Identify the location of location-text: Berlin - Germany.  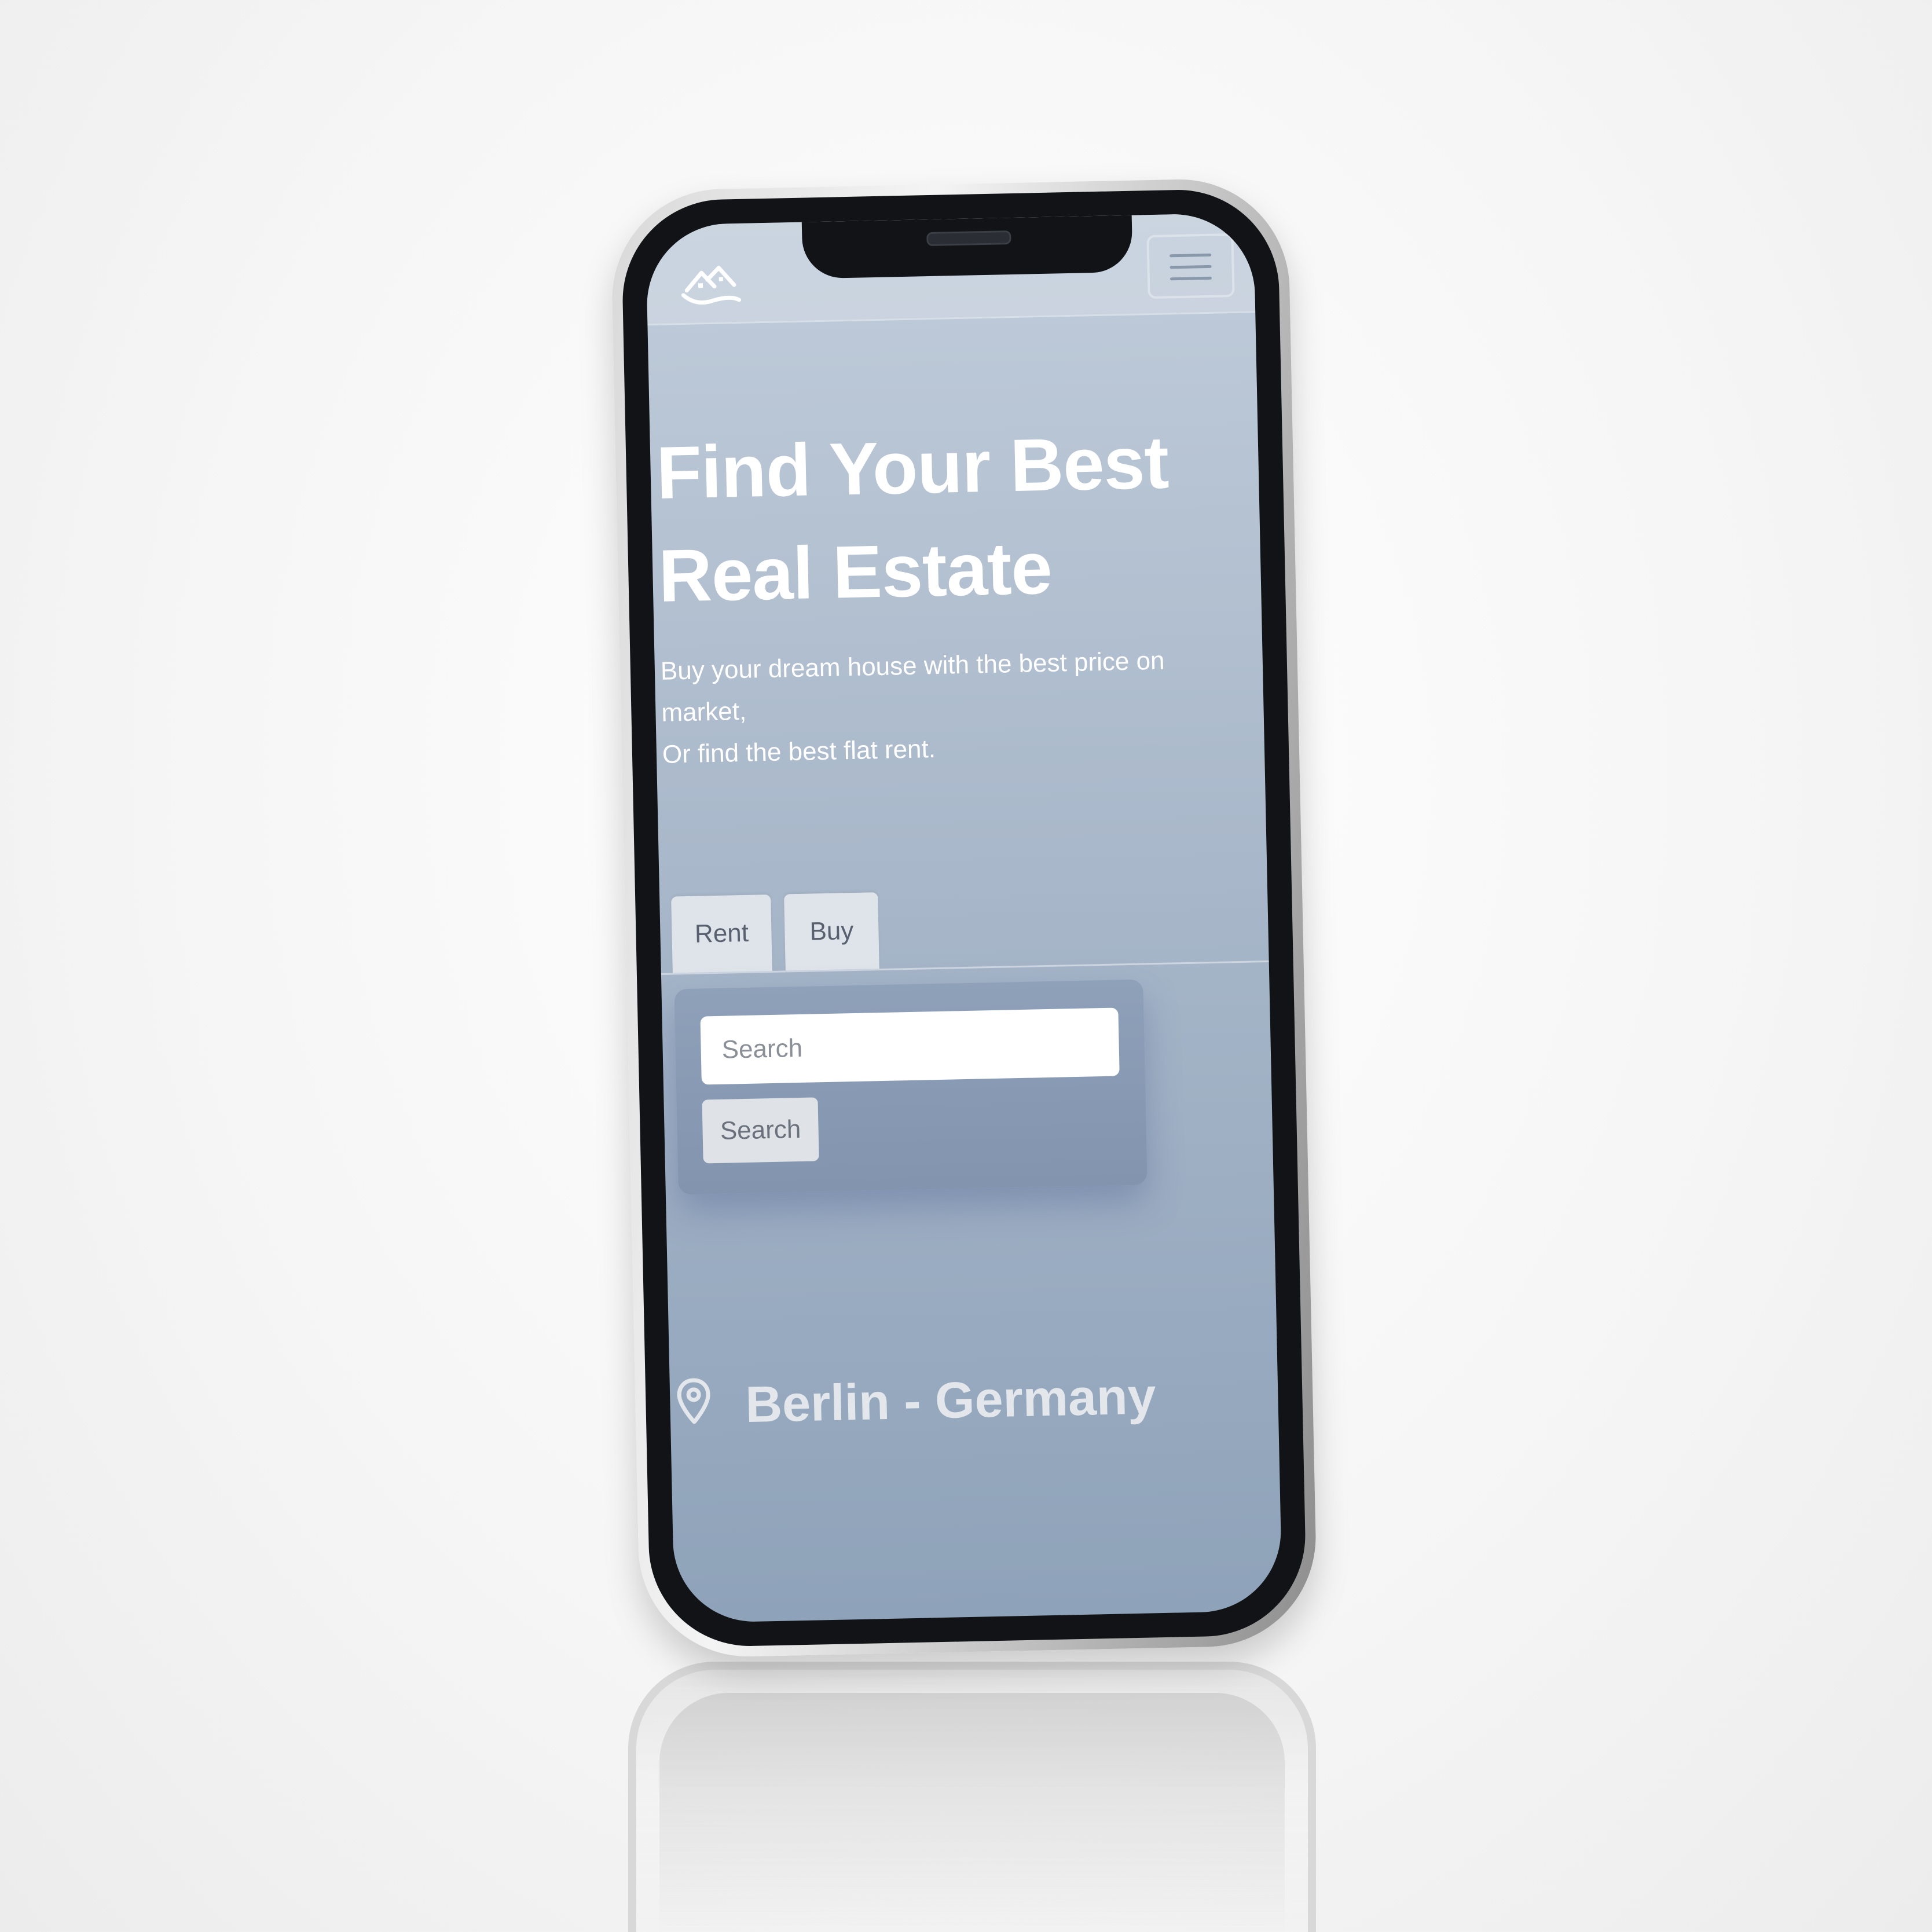
(951, 1400).